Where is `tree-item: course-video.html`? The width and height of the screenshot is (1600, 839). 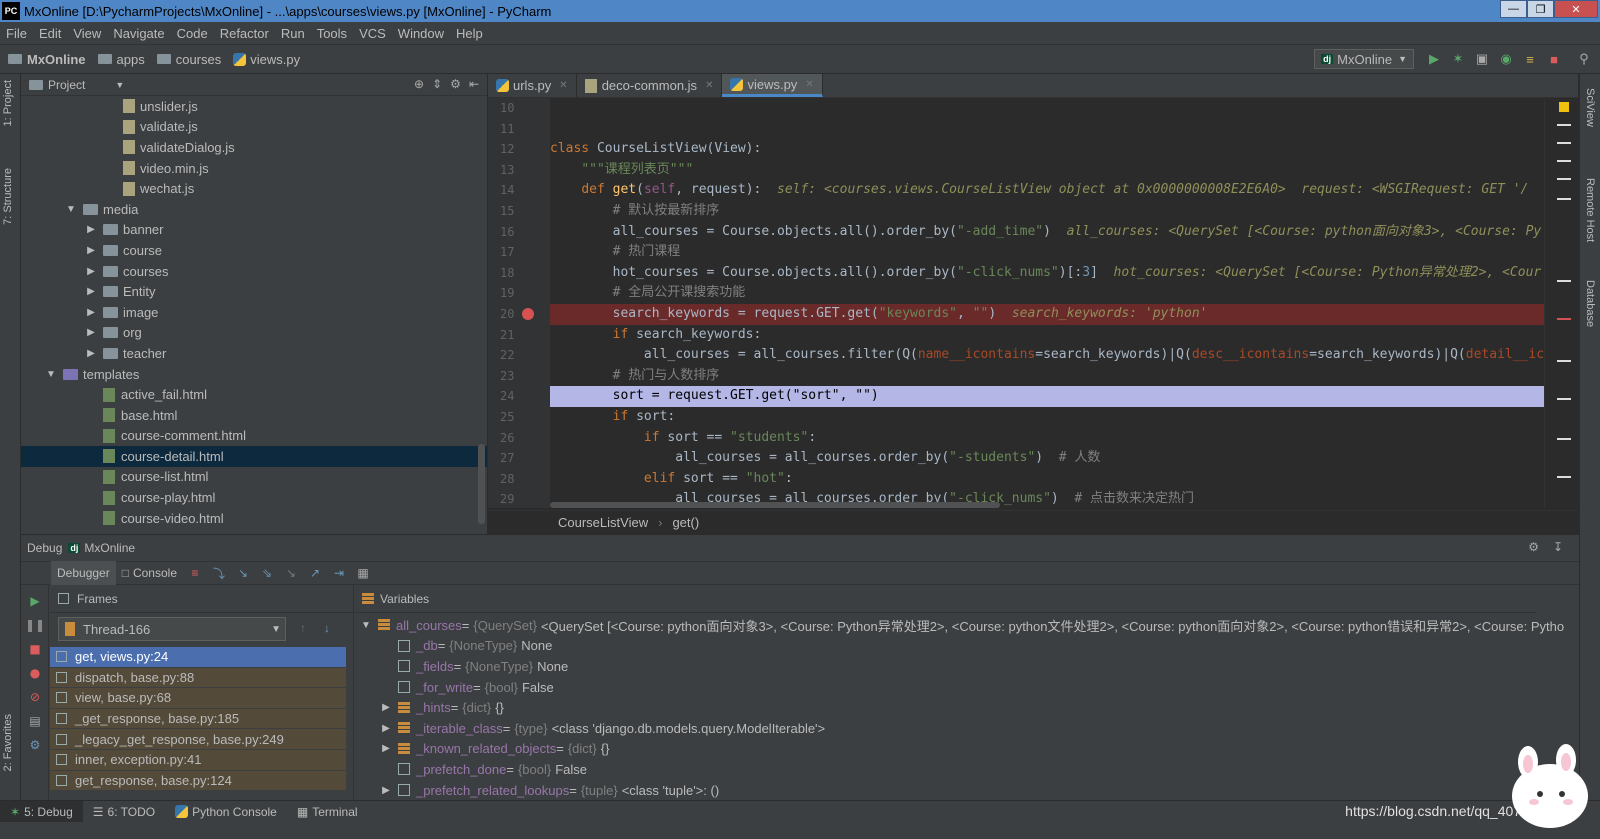 tree-item: course-video.html is located at coordinates (254, 518).